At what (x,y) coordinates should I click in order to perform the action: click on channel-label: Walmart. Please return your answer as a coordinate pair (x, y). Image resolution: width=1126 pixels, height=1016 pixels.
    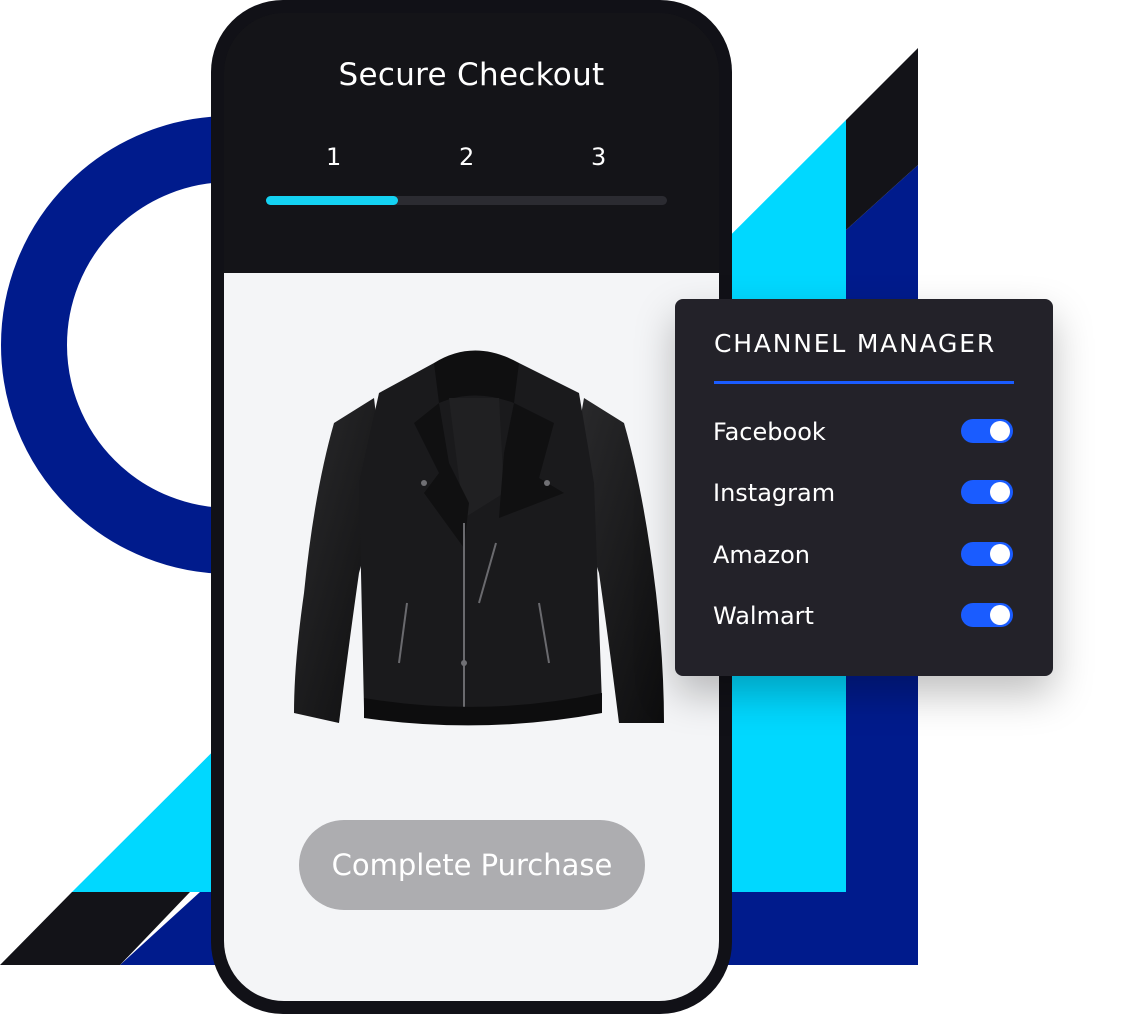
    Looking at the image, I should click on (763, 616).